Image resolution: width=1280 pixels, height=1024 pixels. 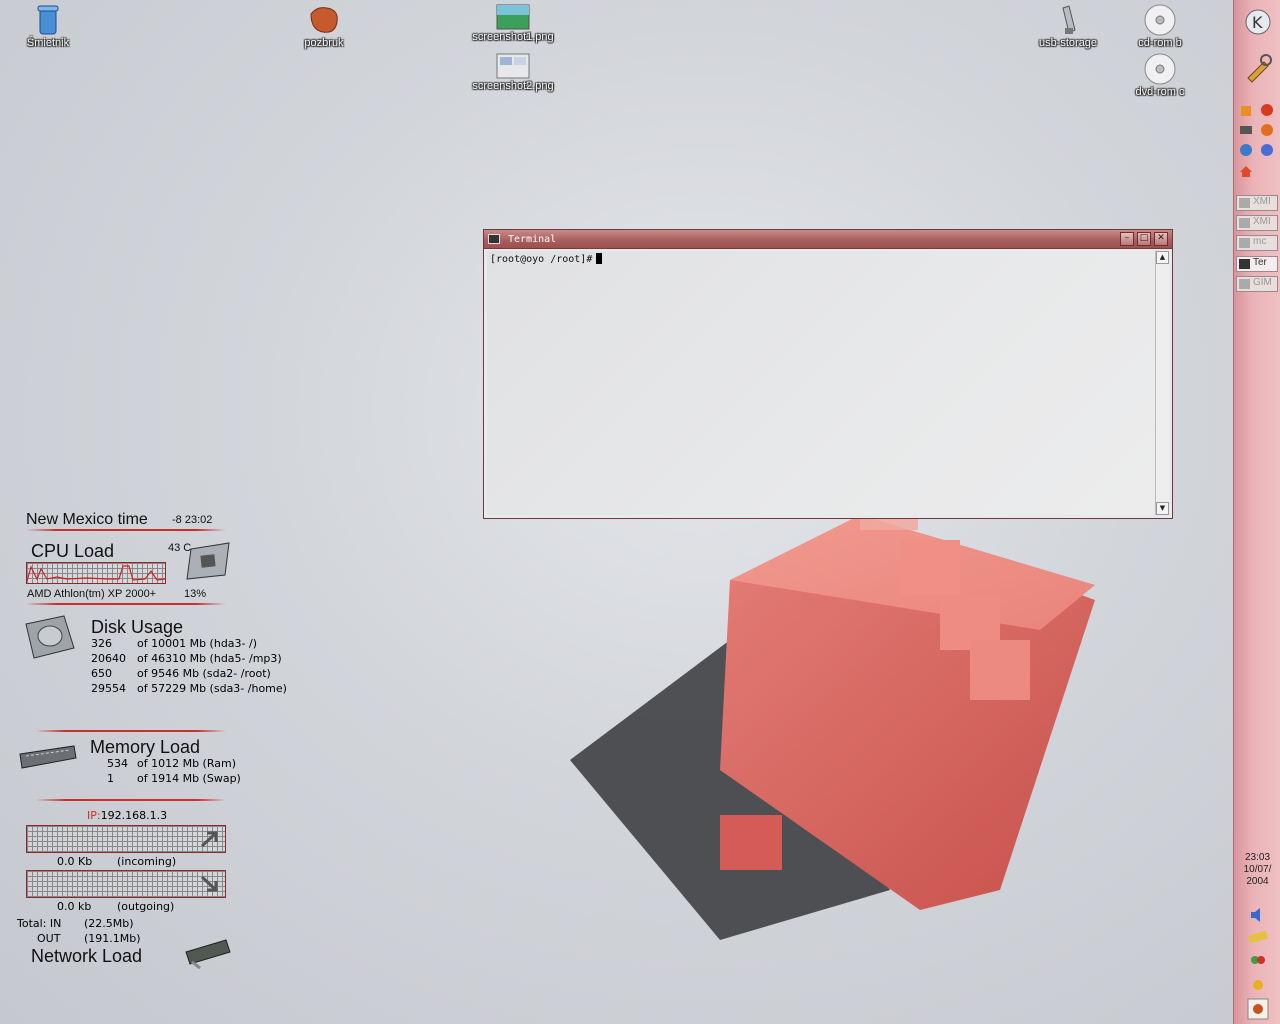 I want to click on cdrom-icon, so click(x=1160, y=20).